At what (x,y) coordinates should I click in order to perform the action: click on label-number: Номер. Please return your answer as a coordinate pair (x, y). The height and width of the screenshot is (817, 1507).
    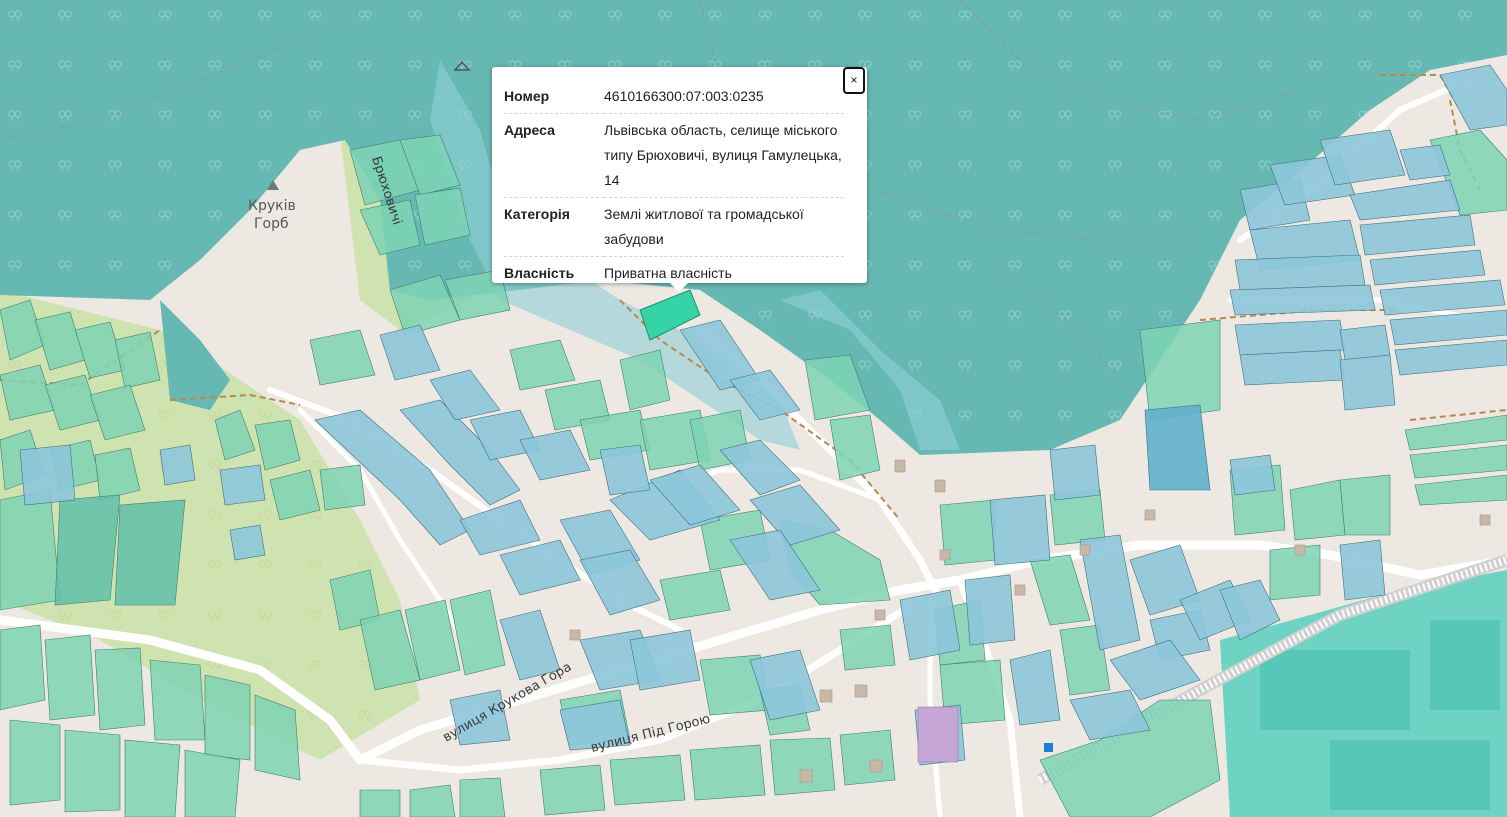
    Looking at the image, I should click on (554, 97).